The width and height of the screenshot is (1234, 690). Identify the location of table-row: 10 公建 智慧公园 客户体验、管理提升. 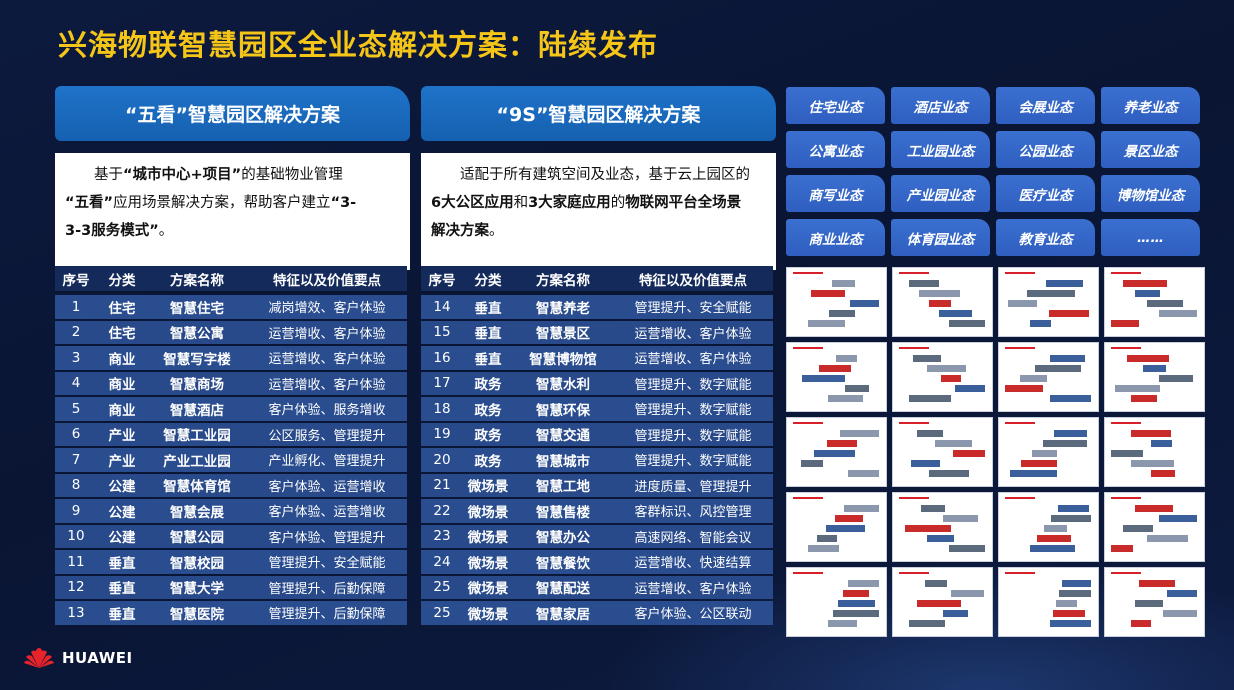
(231, 536).